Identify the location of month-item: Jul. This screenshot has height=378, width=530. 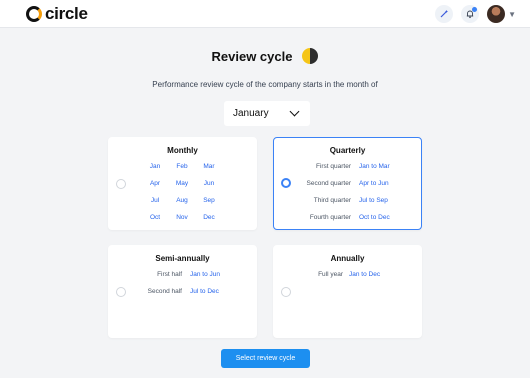
(155, 200).